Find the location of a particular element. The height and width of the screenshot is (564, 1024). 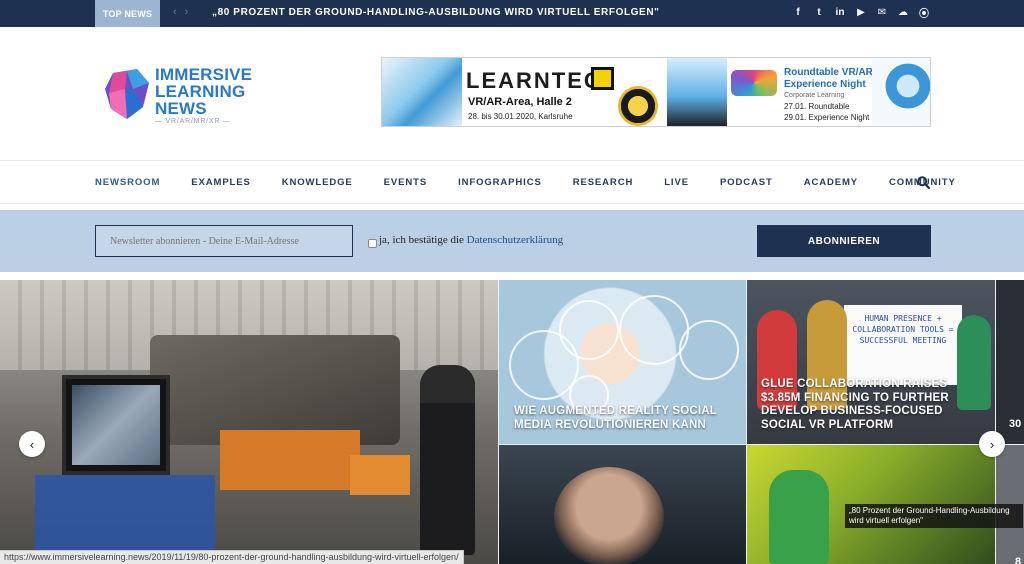

privacy-consent-checkbox is located at coordinates (372, 243).